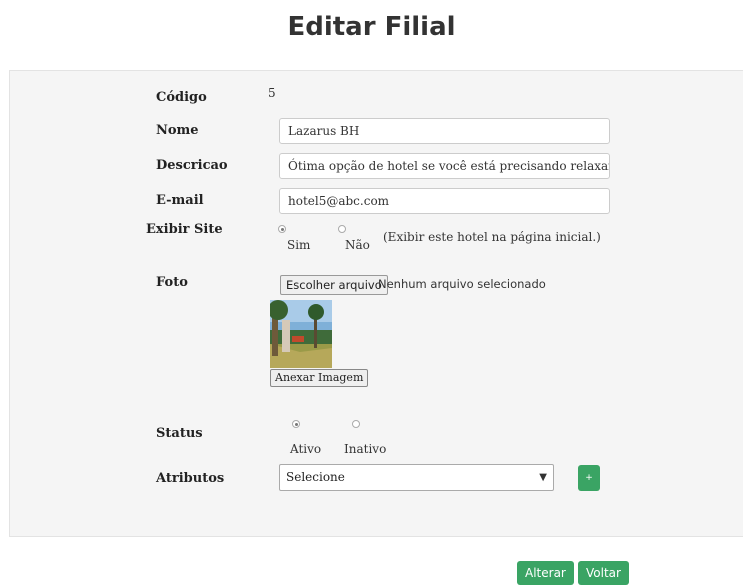  What do you see at coordinates (301, 334) in the screenshot?
I see `hotel-photo-thumbnail` at bounding box center [301, 334].